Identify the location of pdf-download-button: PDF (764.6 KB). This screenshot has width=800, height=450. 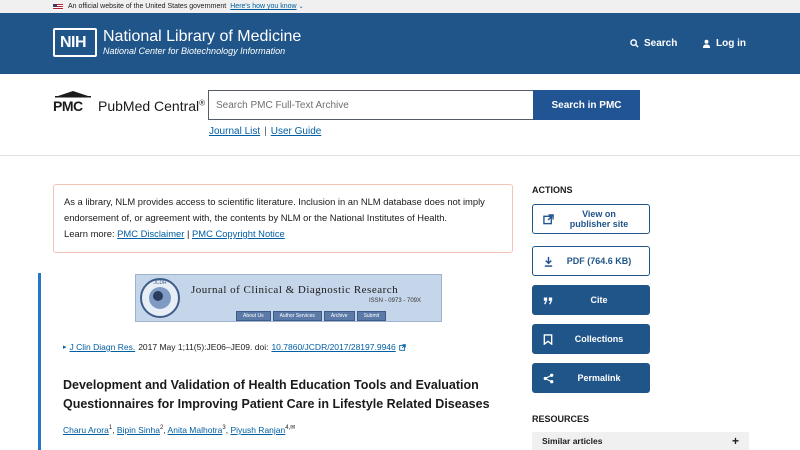
(591, 261).